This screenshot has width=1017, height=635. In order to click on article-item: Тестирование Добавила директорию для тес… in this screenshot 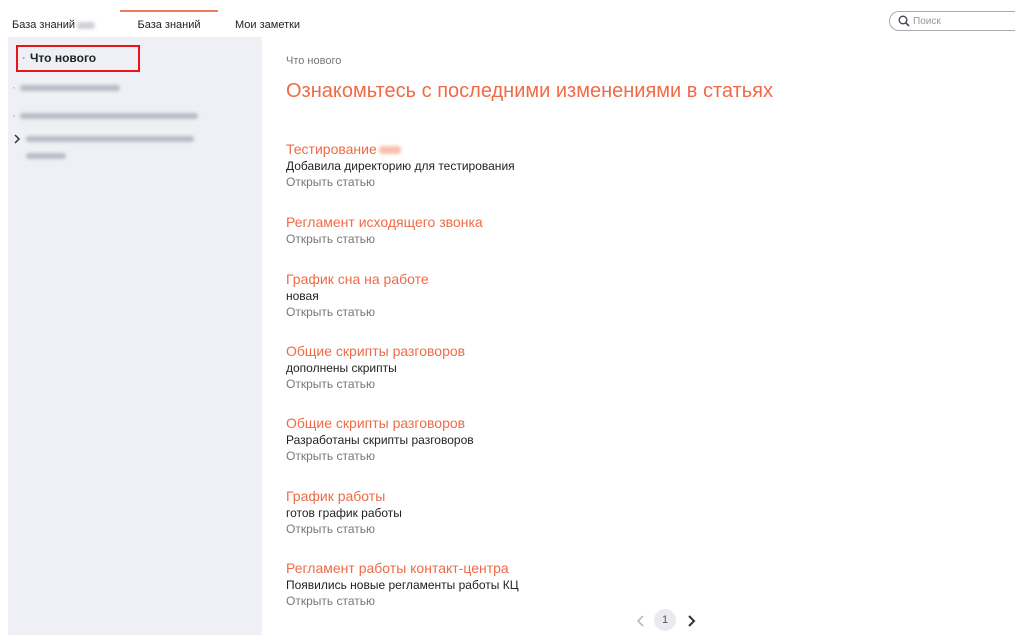, I will do `click(536, 165)`.